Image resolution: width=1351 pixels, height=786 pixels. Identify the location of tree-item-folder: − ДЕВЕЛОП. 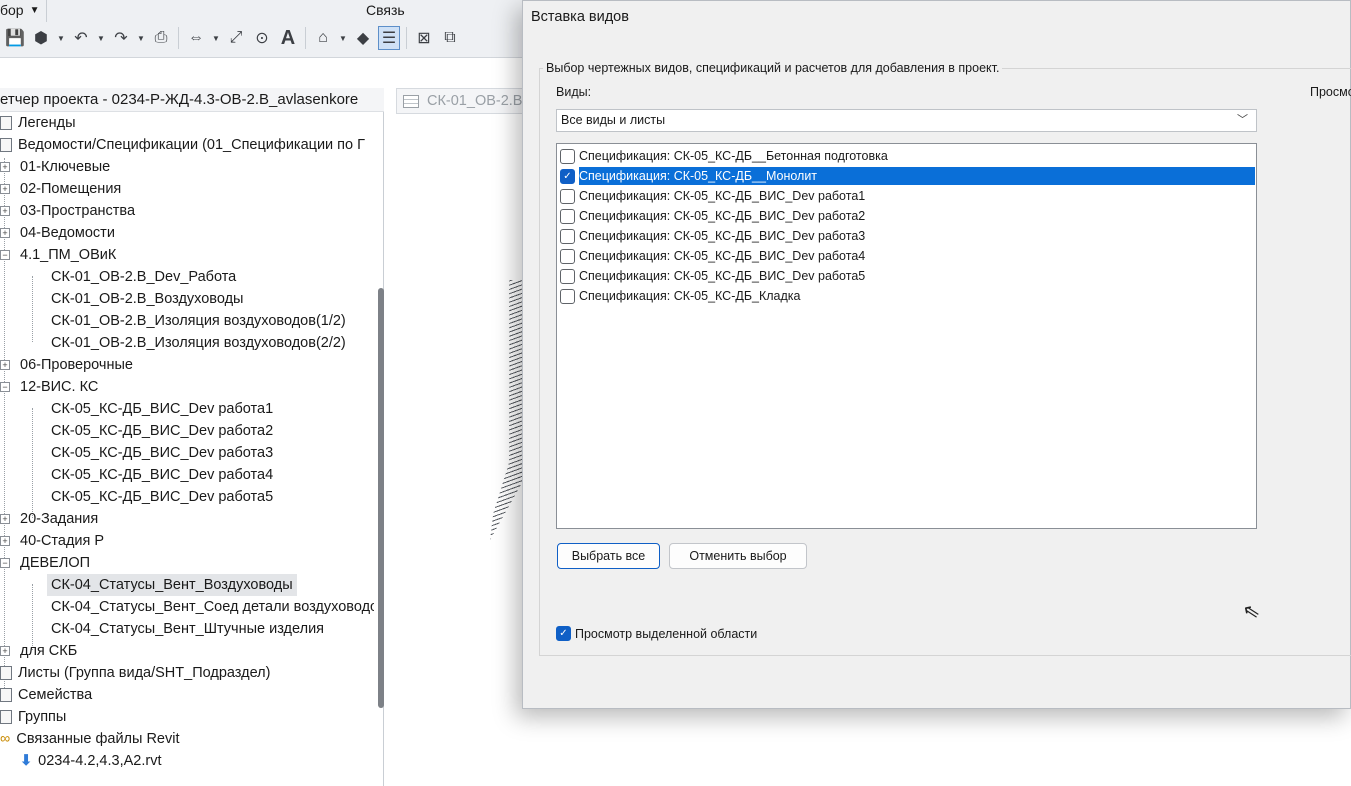
(45, 563).